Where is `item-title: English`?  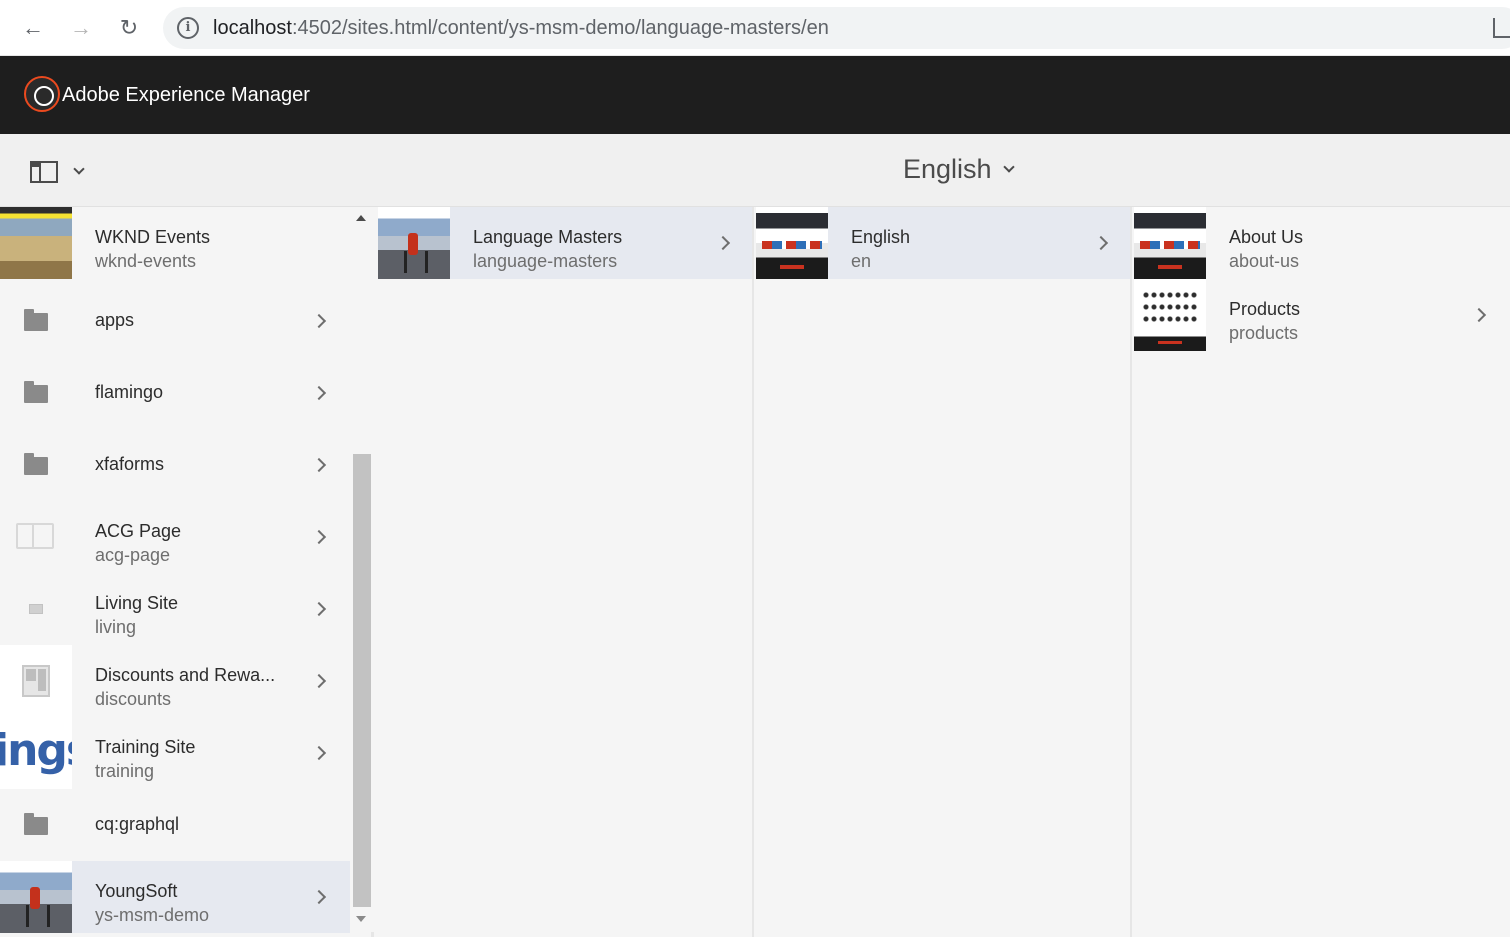 item-title: English is located at coordinates (881, 237).